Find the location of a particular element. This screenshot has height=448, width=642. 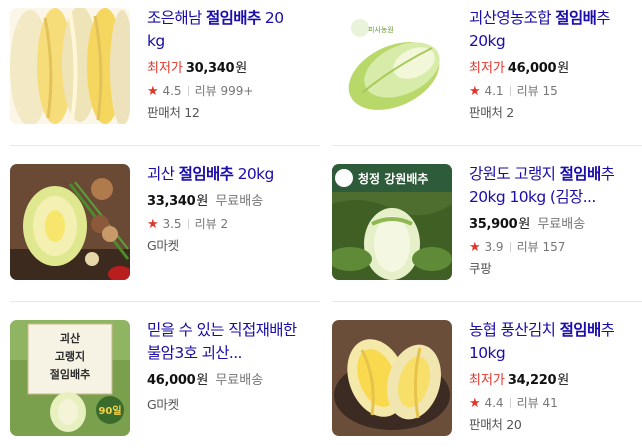

product-price: 30,340 is located at coordinates (210, 68).